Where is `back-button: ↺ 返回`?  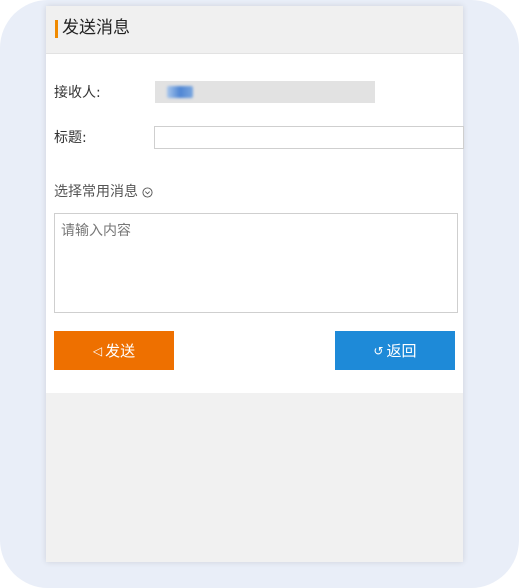
back-button: ↺ 返回 is located at coordinates (395, 350).